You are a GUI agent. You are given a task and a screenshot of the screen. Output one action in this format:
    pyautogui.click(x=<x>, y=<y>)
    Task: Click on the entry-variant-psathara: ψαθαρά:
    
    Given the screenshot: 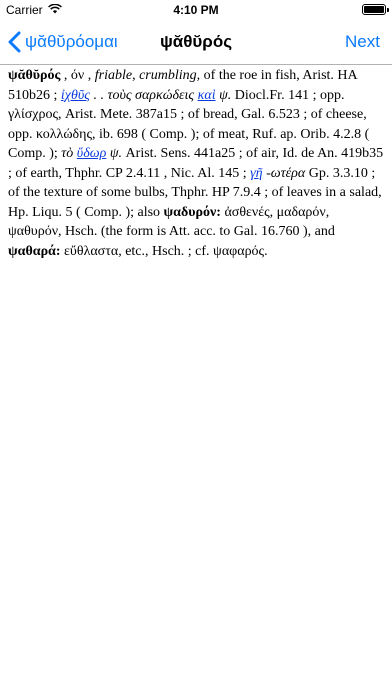 What is the action you would take?
    pyautogui.click(x=34, y=251)
    